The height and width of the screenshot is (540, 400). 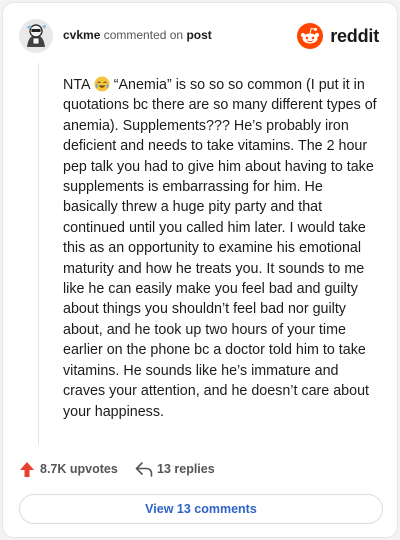 What do you see at coordinates (144, 469) in the screenshot?
I see `reply-arrow-icon` at bounding box center [144, 469].